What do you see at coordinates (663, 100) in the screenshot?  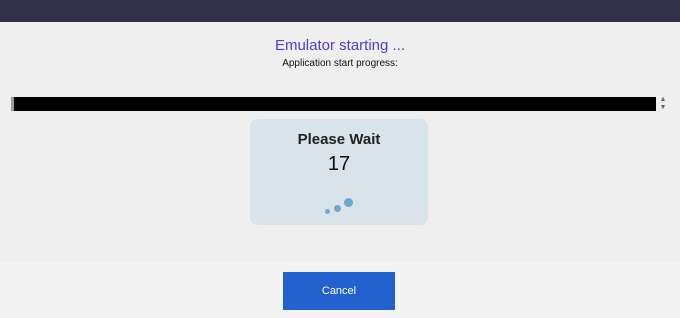 I see `chevron-up-icon: ▲` at bounding box center [663, 100].